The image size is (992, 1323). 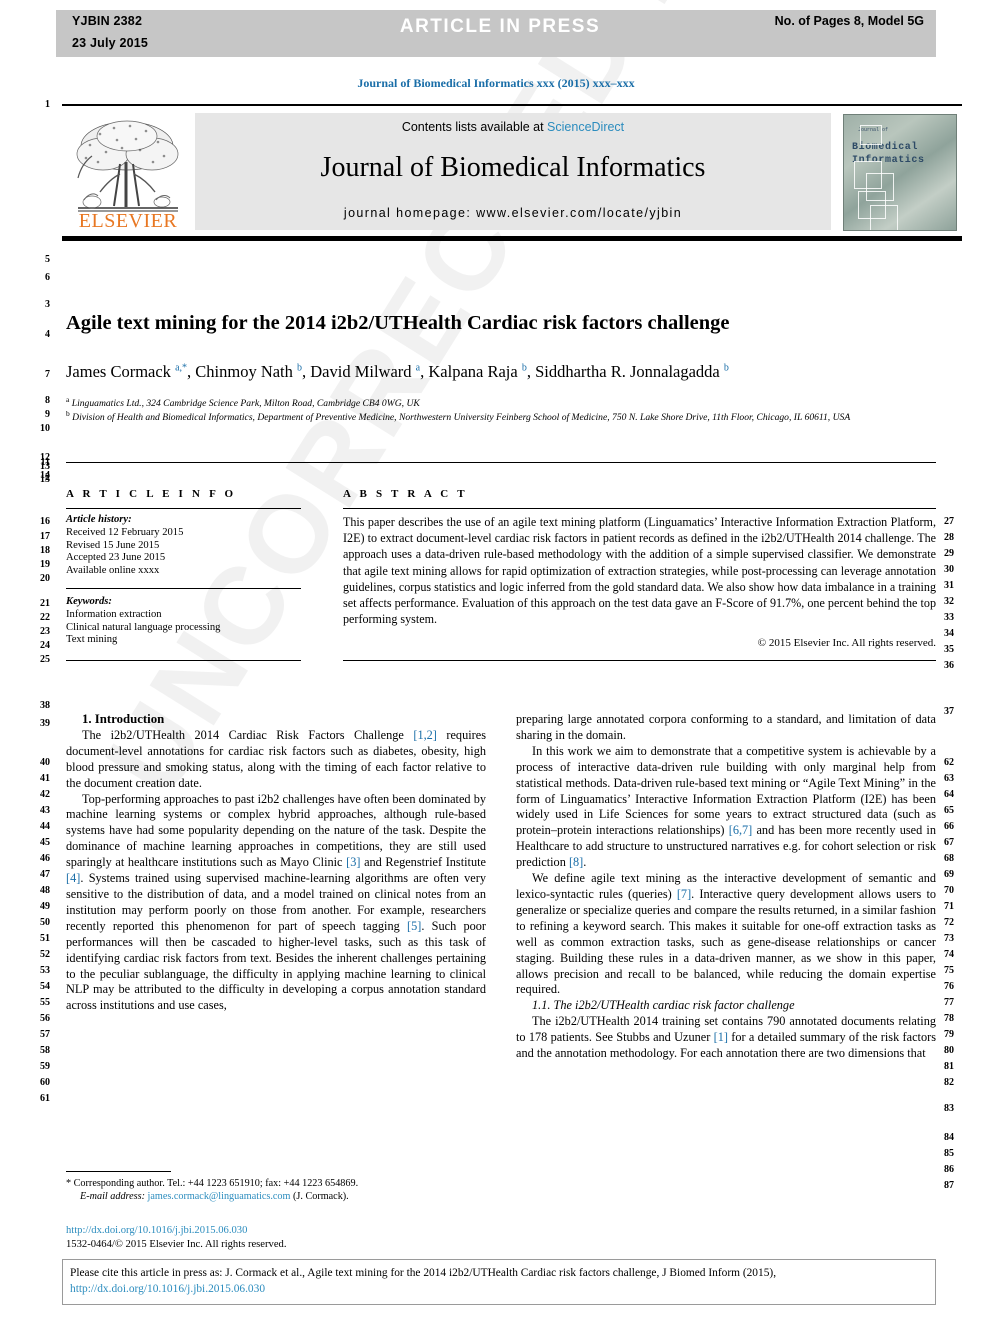 What do you see at coordinates (112, 1197) in the screenshot?
I see `email-label: E-mail address:` at bounding box center [112, 1197].